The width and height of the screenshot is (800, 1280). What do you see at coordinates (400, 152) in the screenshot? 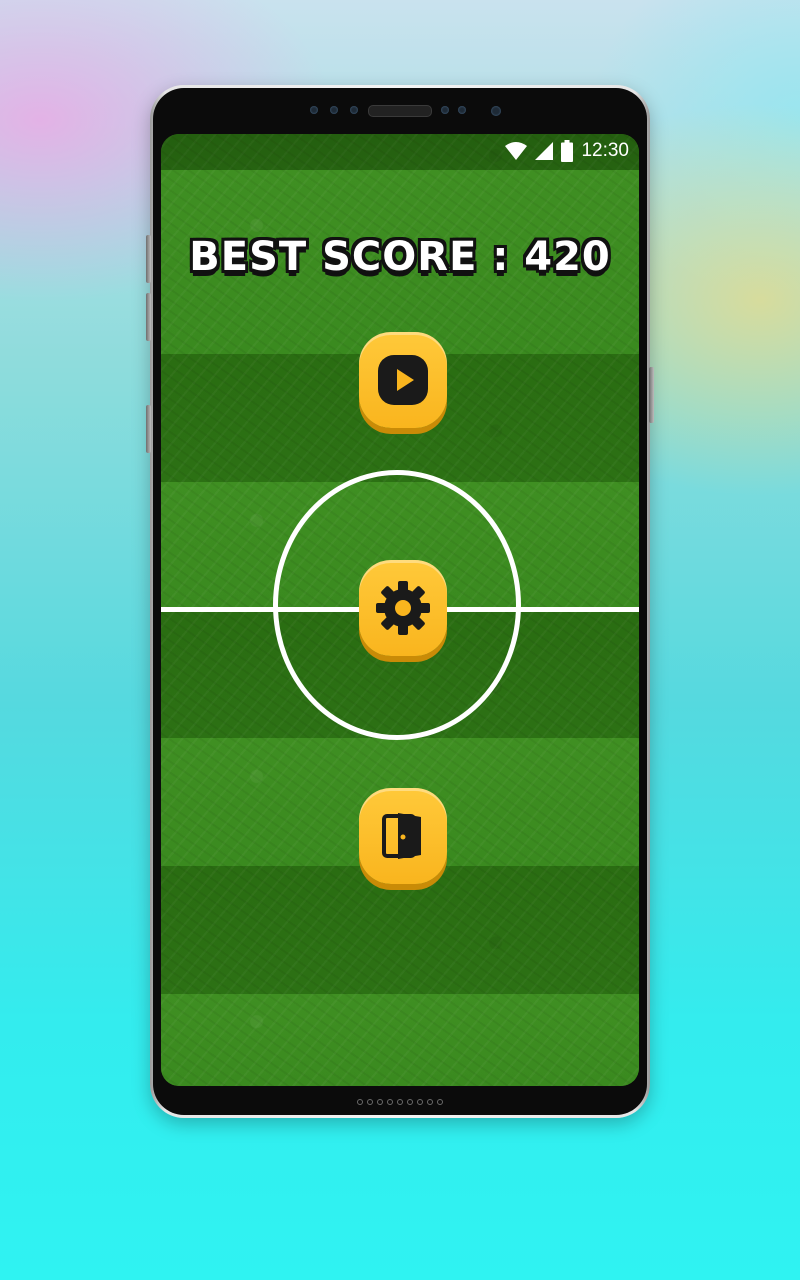
I see `status-bar: 12:30` at bounding box center [400, 152].